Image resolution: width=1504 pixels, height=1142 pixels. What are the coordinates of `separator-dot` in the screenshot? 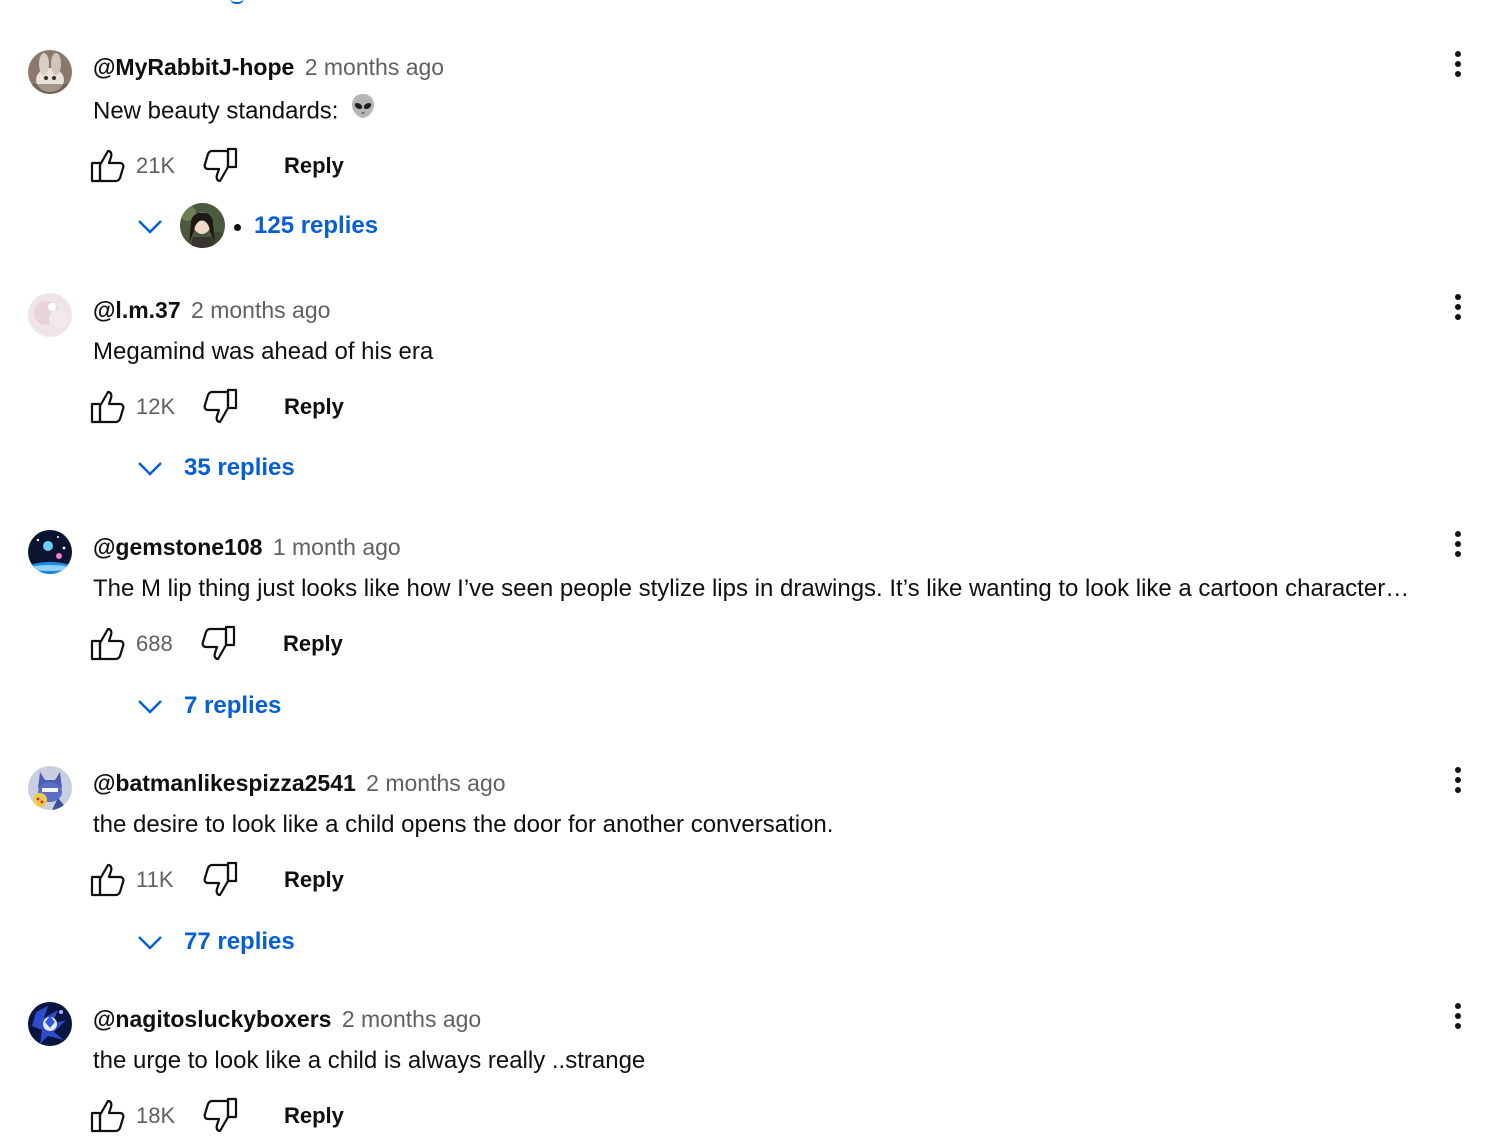 It's located at (237, 227).